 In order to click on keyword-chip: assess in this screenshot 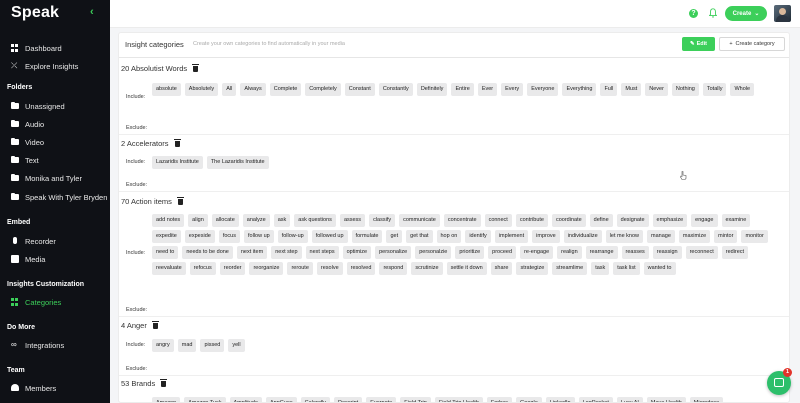, I will do `click(352, 220)`.